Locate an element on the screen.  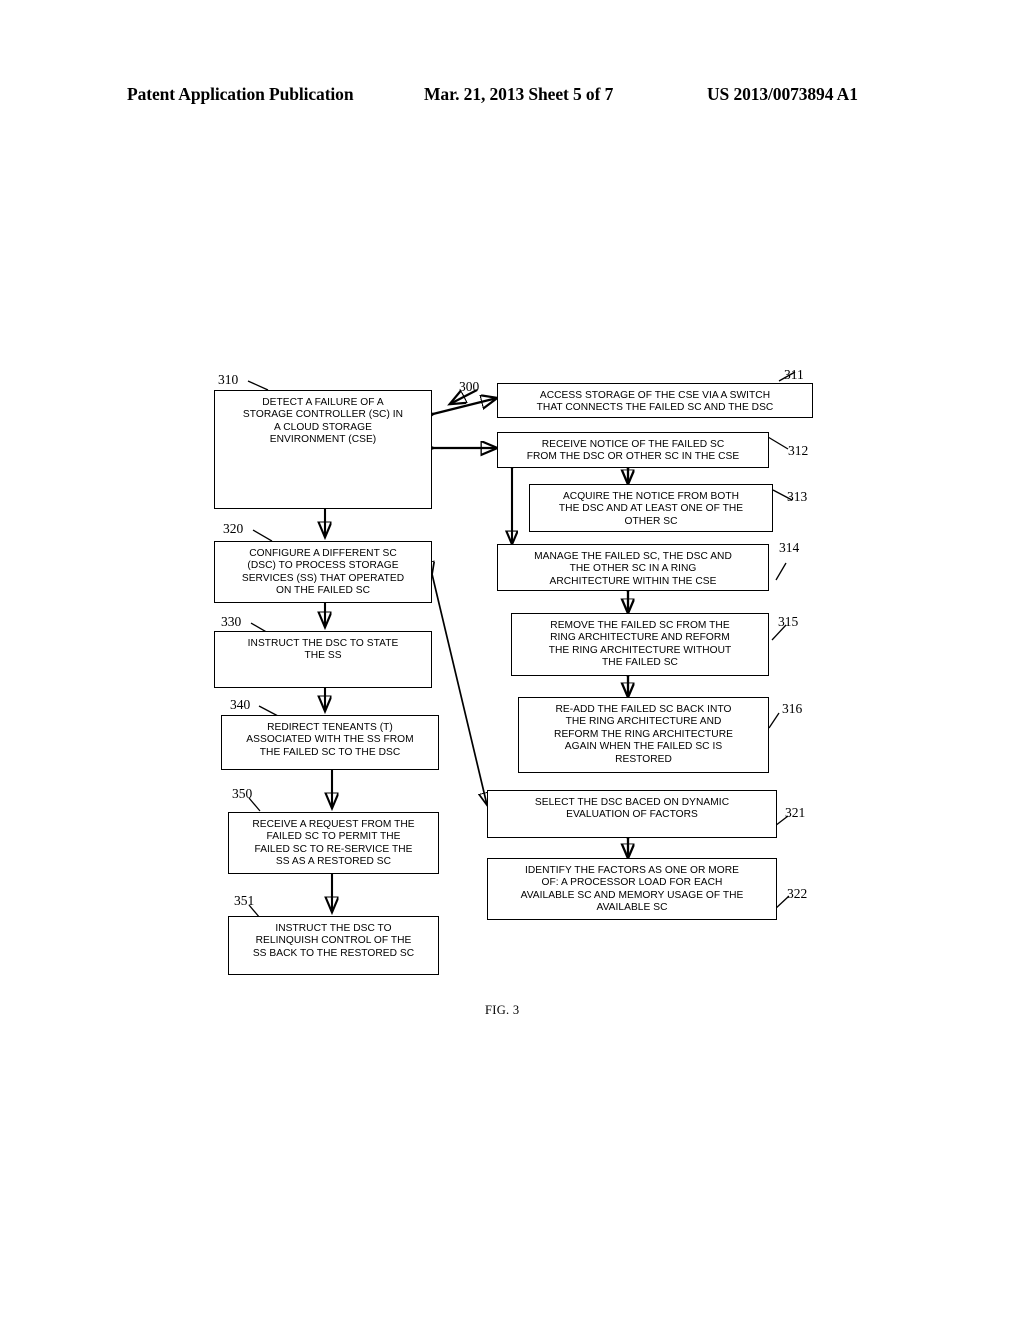
figure-caption: FIG. 3 is located at coordinates (502, 1010).